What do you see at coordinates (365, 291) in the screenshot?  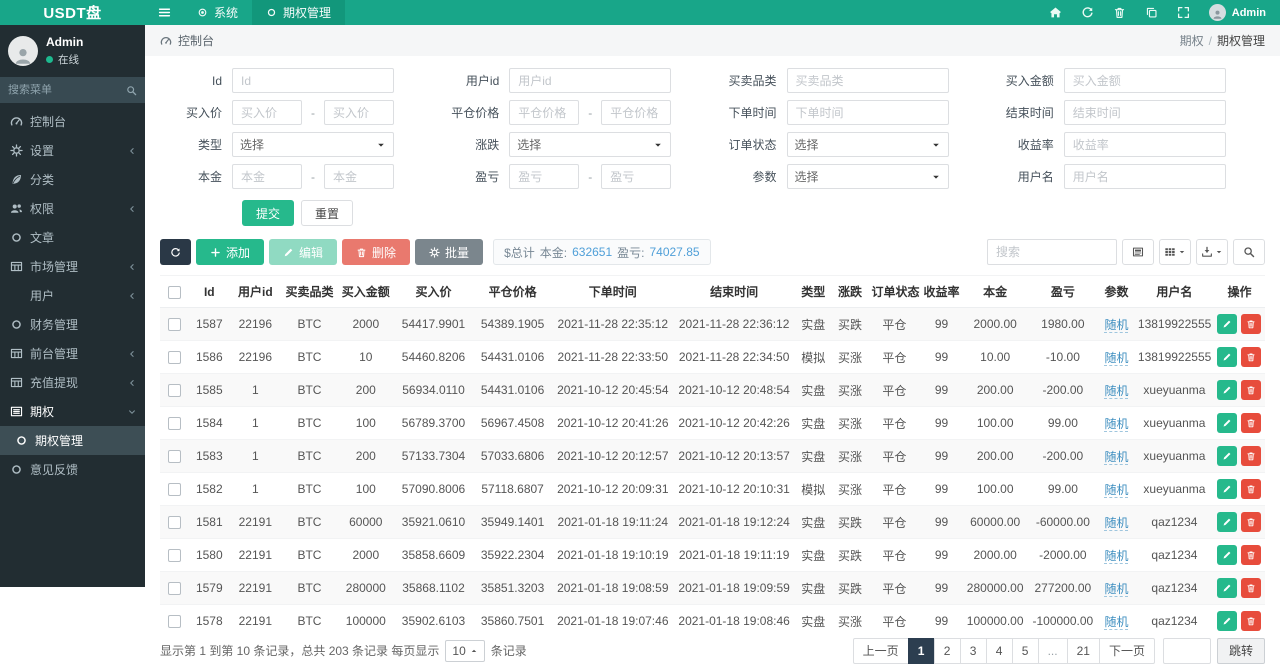 I see `column-header-amount: 买入金额` at bounding box center [365, 291].